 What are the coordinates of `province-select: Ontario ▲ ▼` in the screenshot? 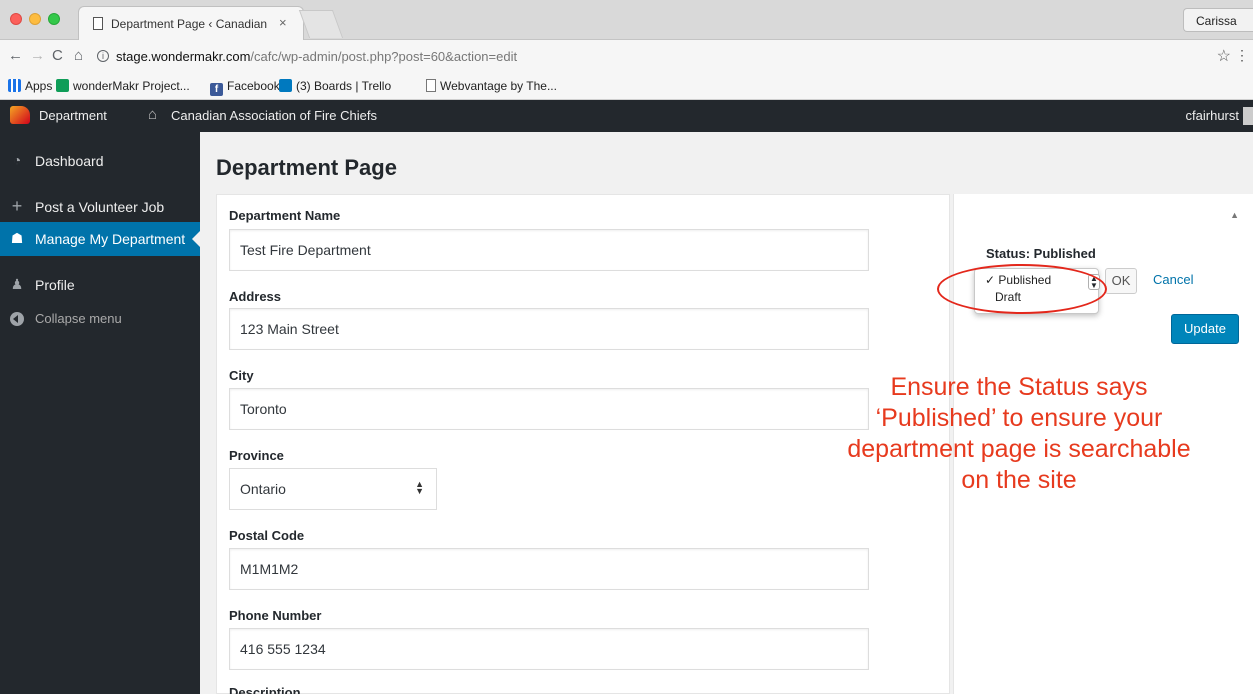 It's located at (333, 489).